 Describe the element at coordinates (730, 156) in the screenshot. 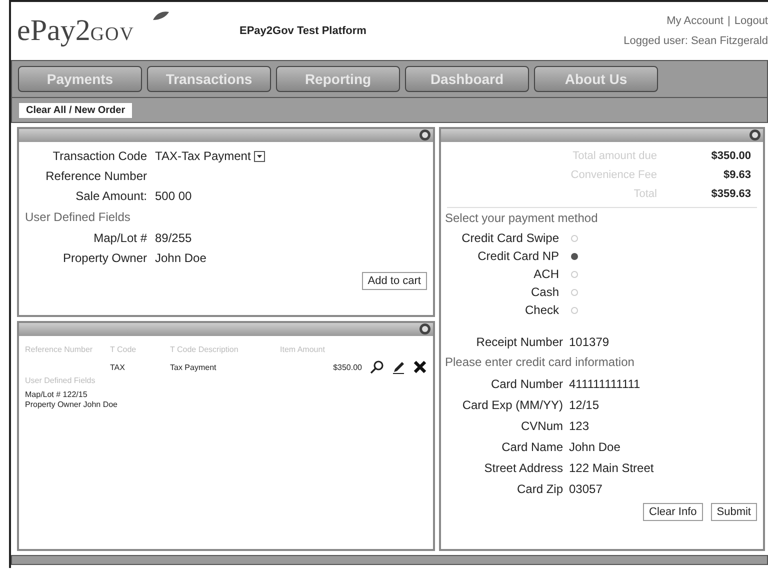

I see `summary-value: $350.00` at that location.